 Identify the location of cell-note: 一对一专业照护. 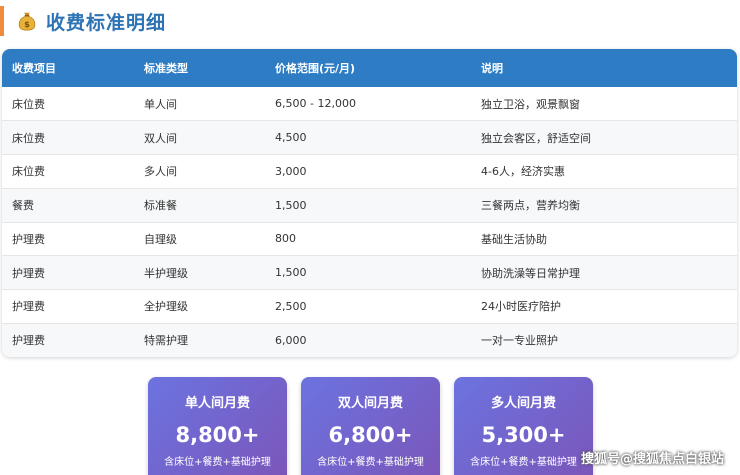
(519, 341).